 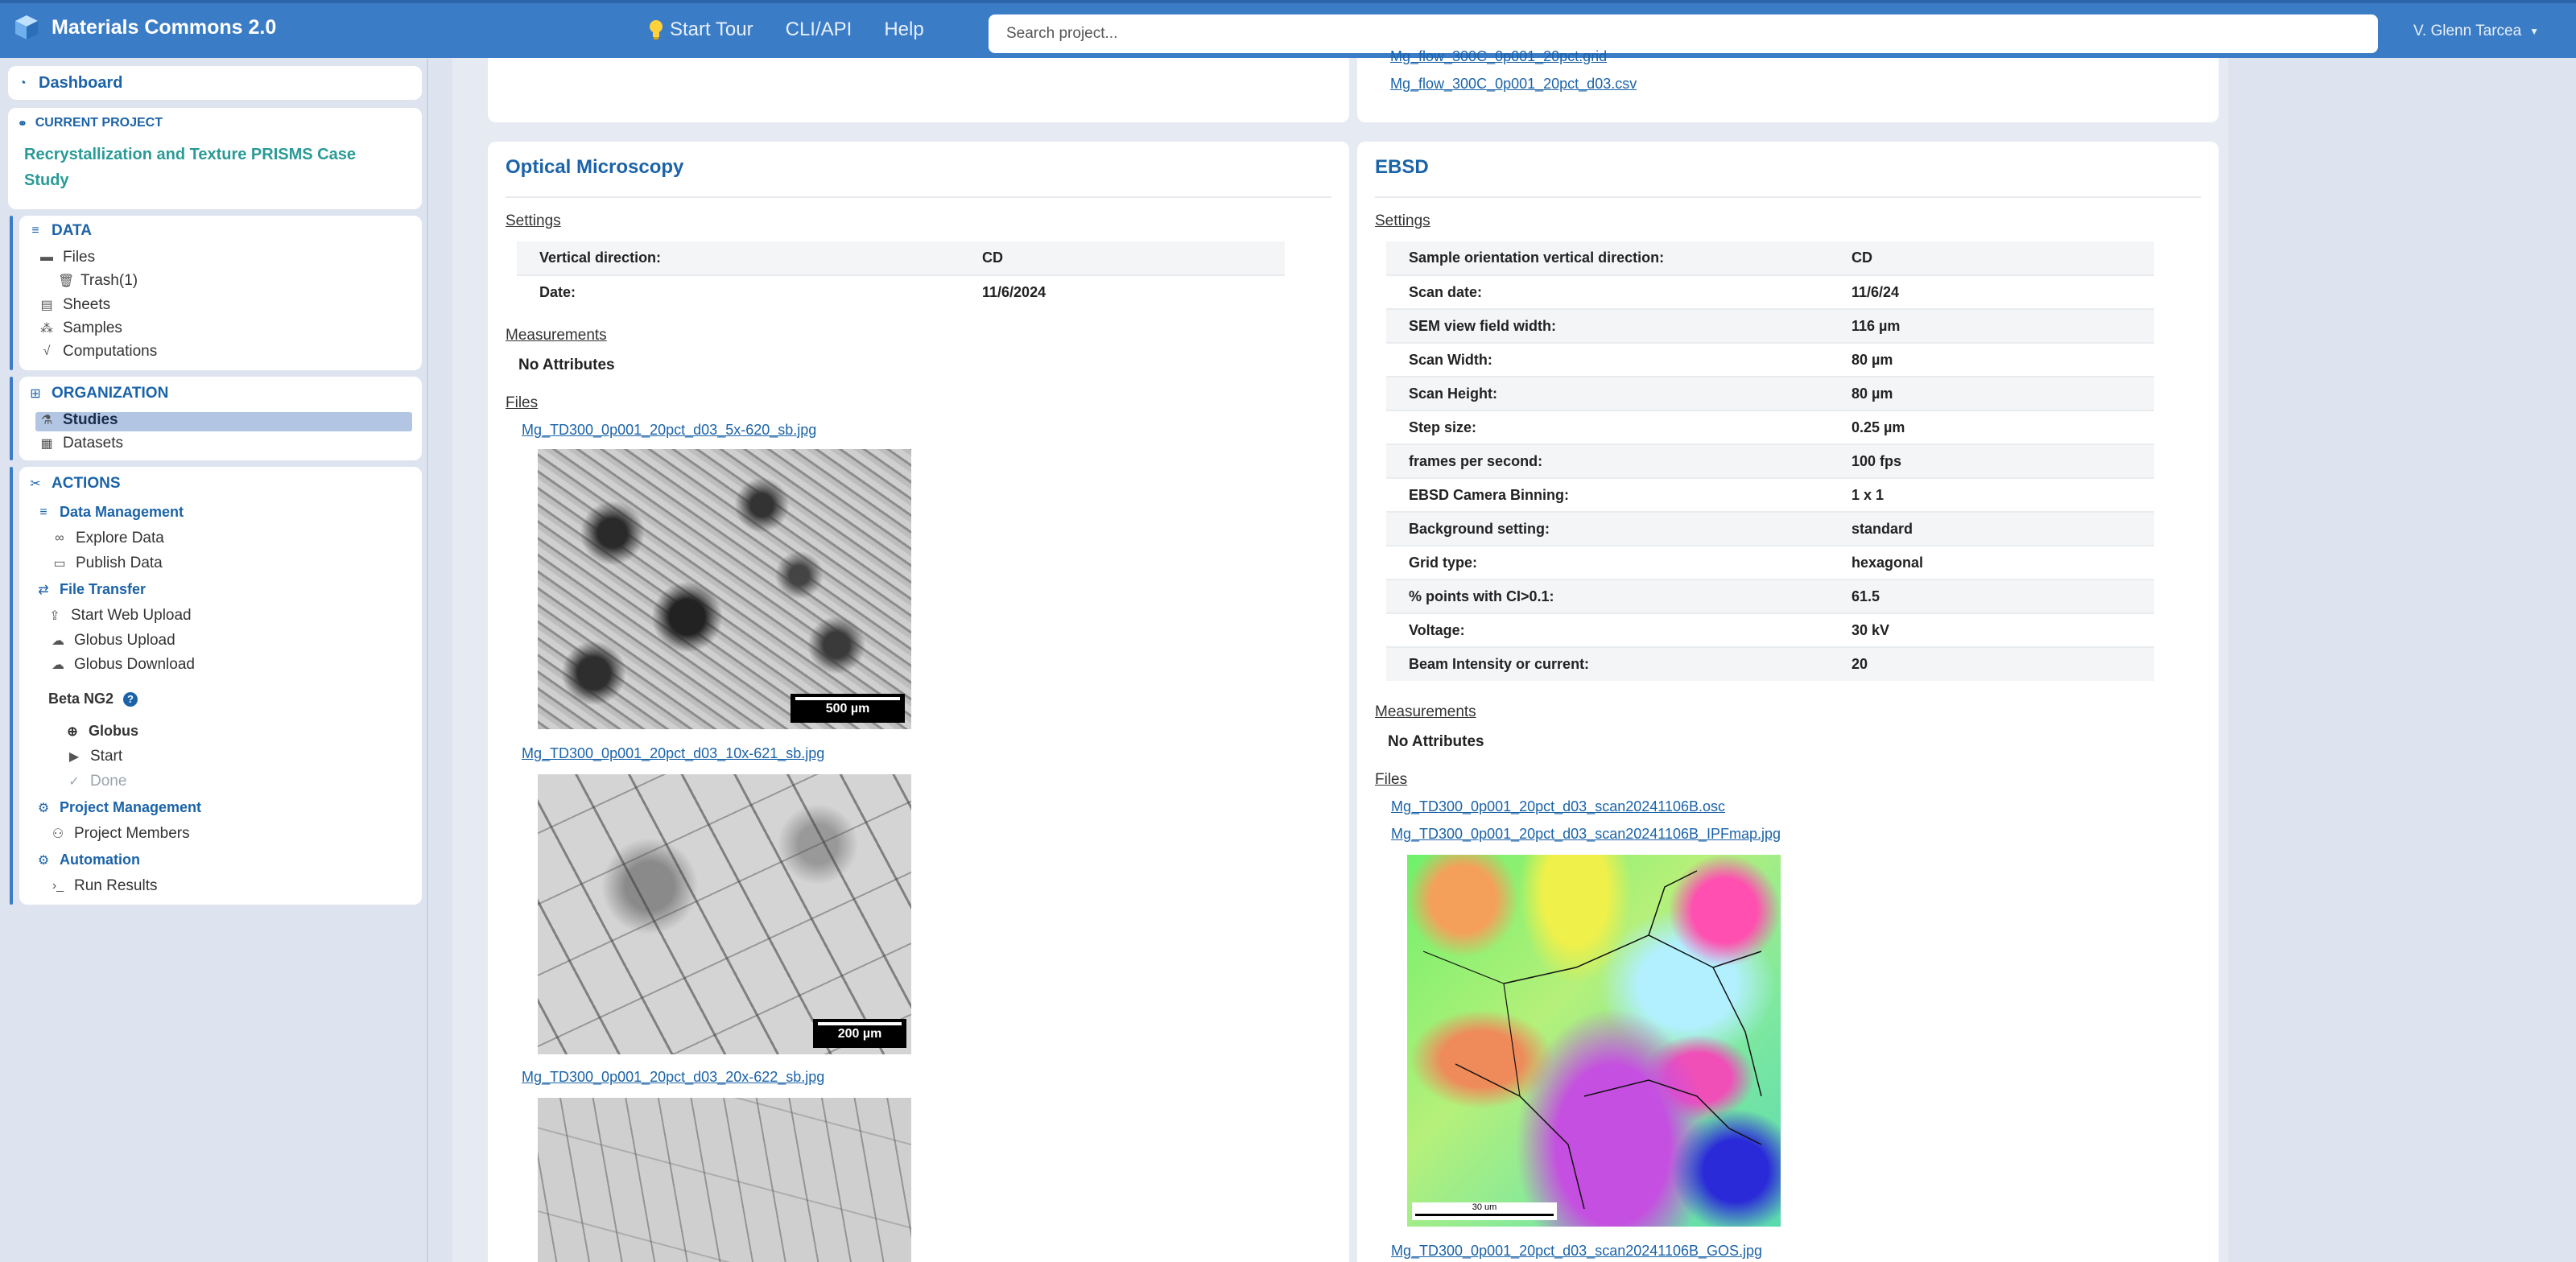 What do you see at coordinates (23, 83) in the screenshot?
I see `gauge-icon: ◔` at bounding box center [23, 83].